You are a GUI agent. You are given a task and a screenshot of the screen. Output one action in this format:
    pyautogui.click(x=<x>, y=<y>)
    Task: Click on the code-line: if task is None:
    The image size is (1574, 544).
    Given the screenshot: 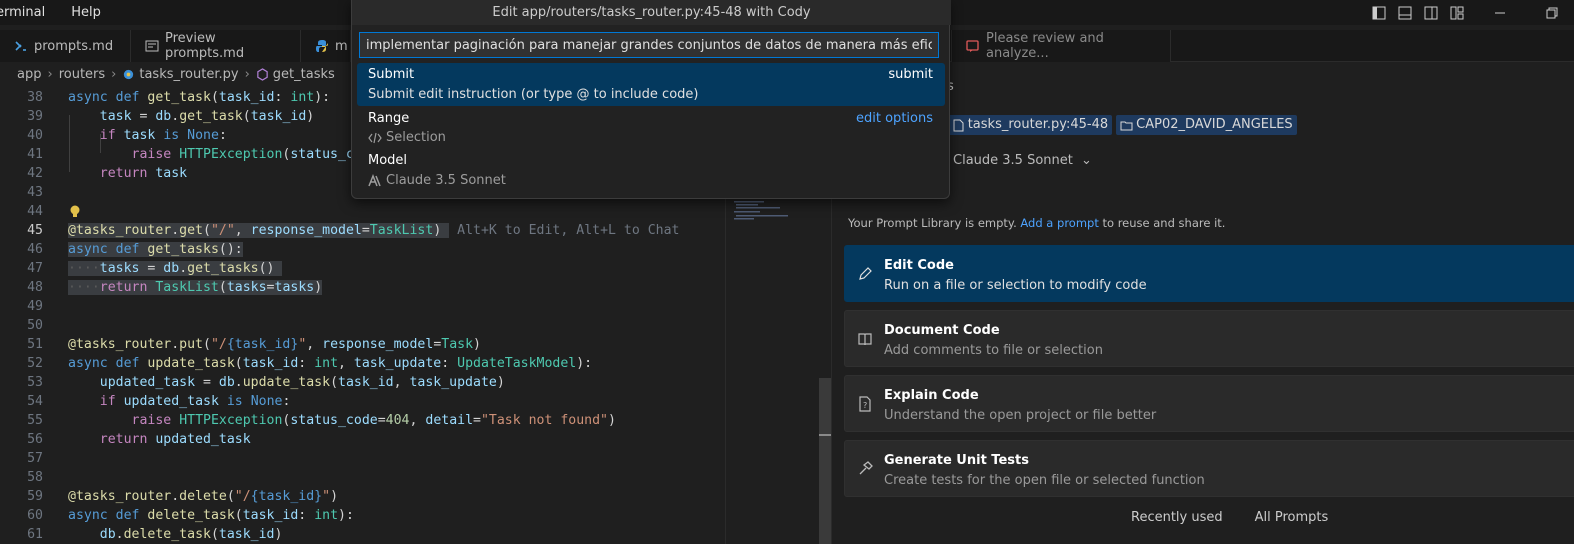 What is the action you would take?
    pyautogui.click(x=147, y=135)
    